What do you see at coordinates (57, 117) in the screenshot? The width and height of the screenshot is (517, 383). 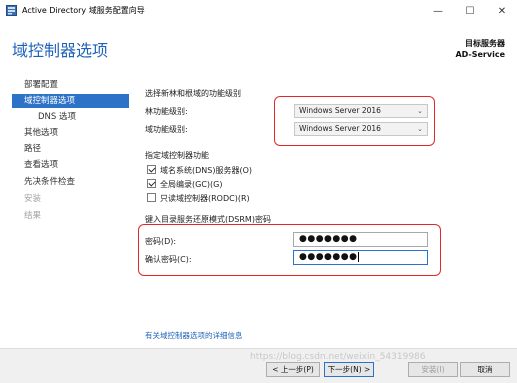 I see `sidebar-item-dns-options: DNS 选项` at bounding box center [57, 117].